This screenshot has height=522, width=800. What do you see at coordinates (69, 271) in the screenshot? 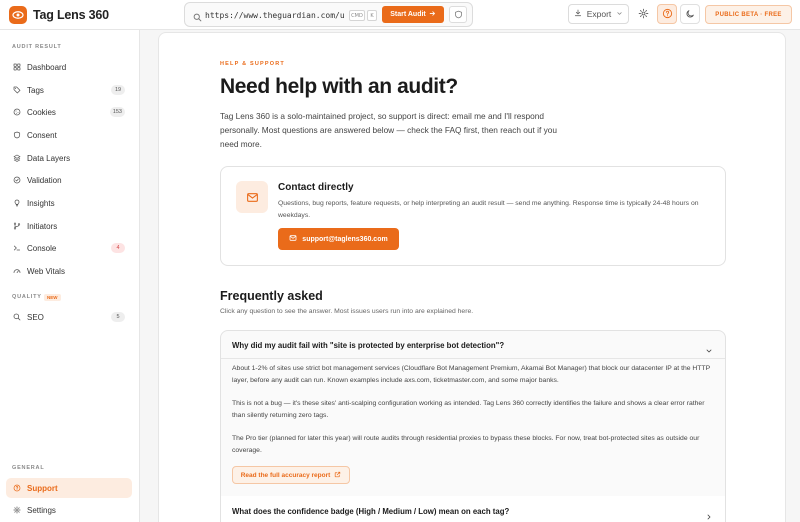
I see `sidebar-item-web-vitals: Web Vitals` at bounding box center [69, 271].